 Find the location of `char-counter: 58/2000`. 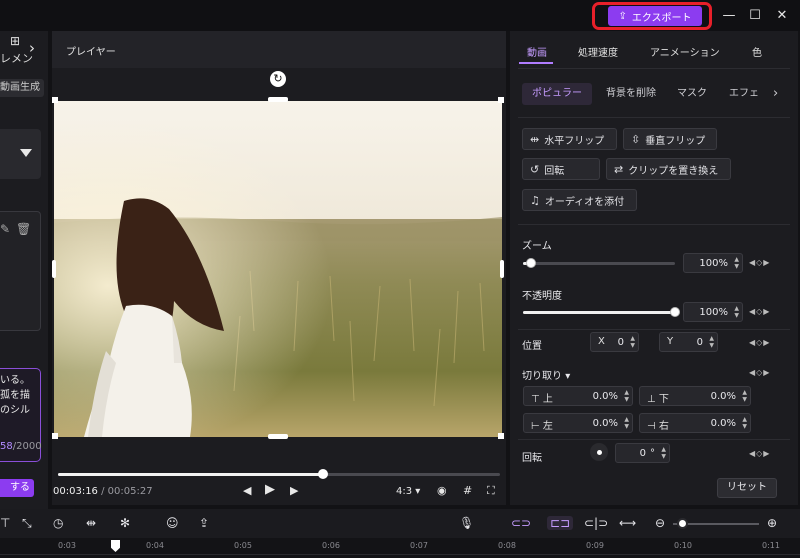

char-counter: 58/2000 is located at coordinates (21, 446).